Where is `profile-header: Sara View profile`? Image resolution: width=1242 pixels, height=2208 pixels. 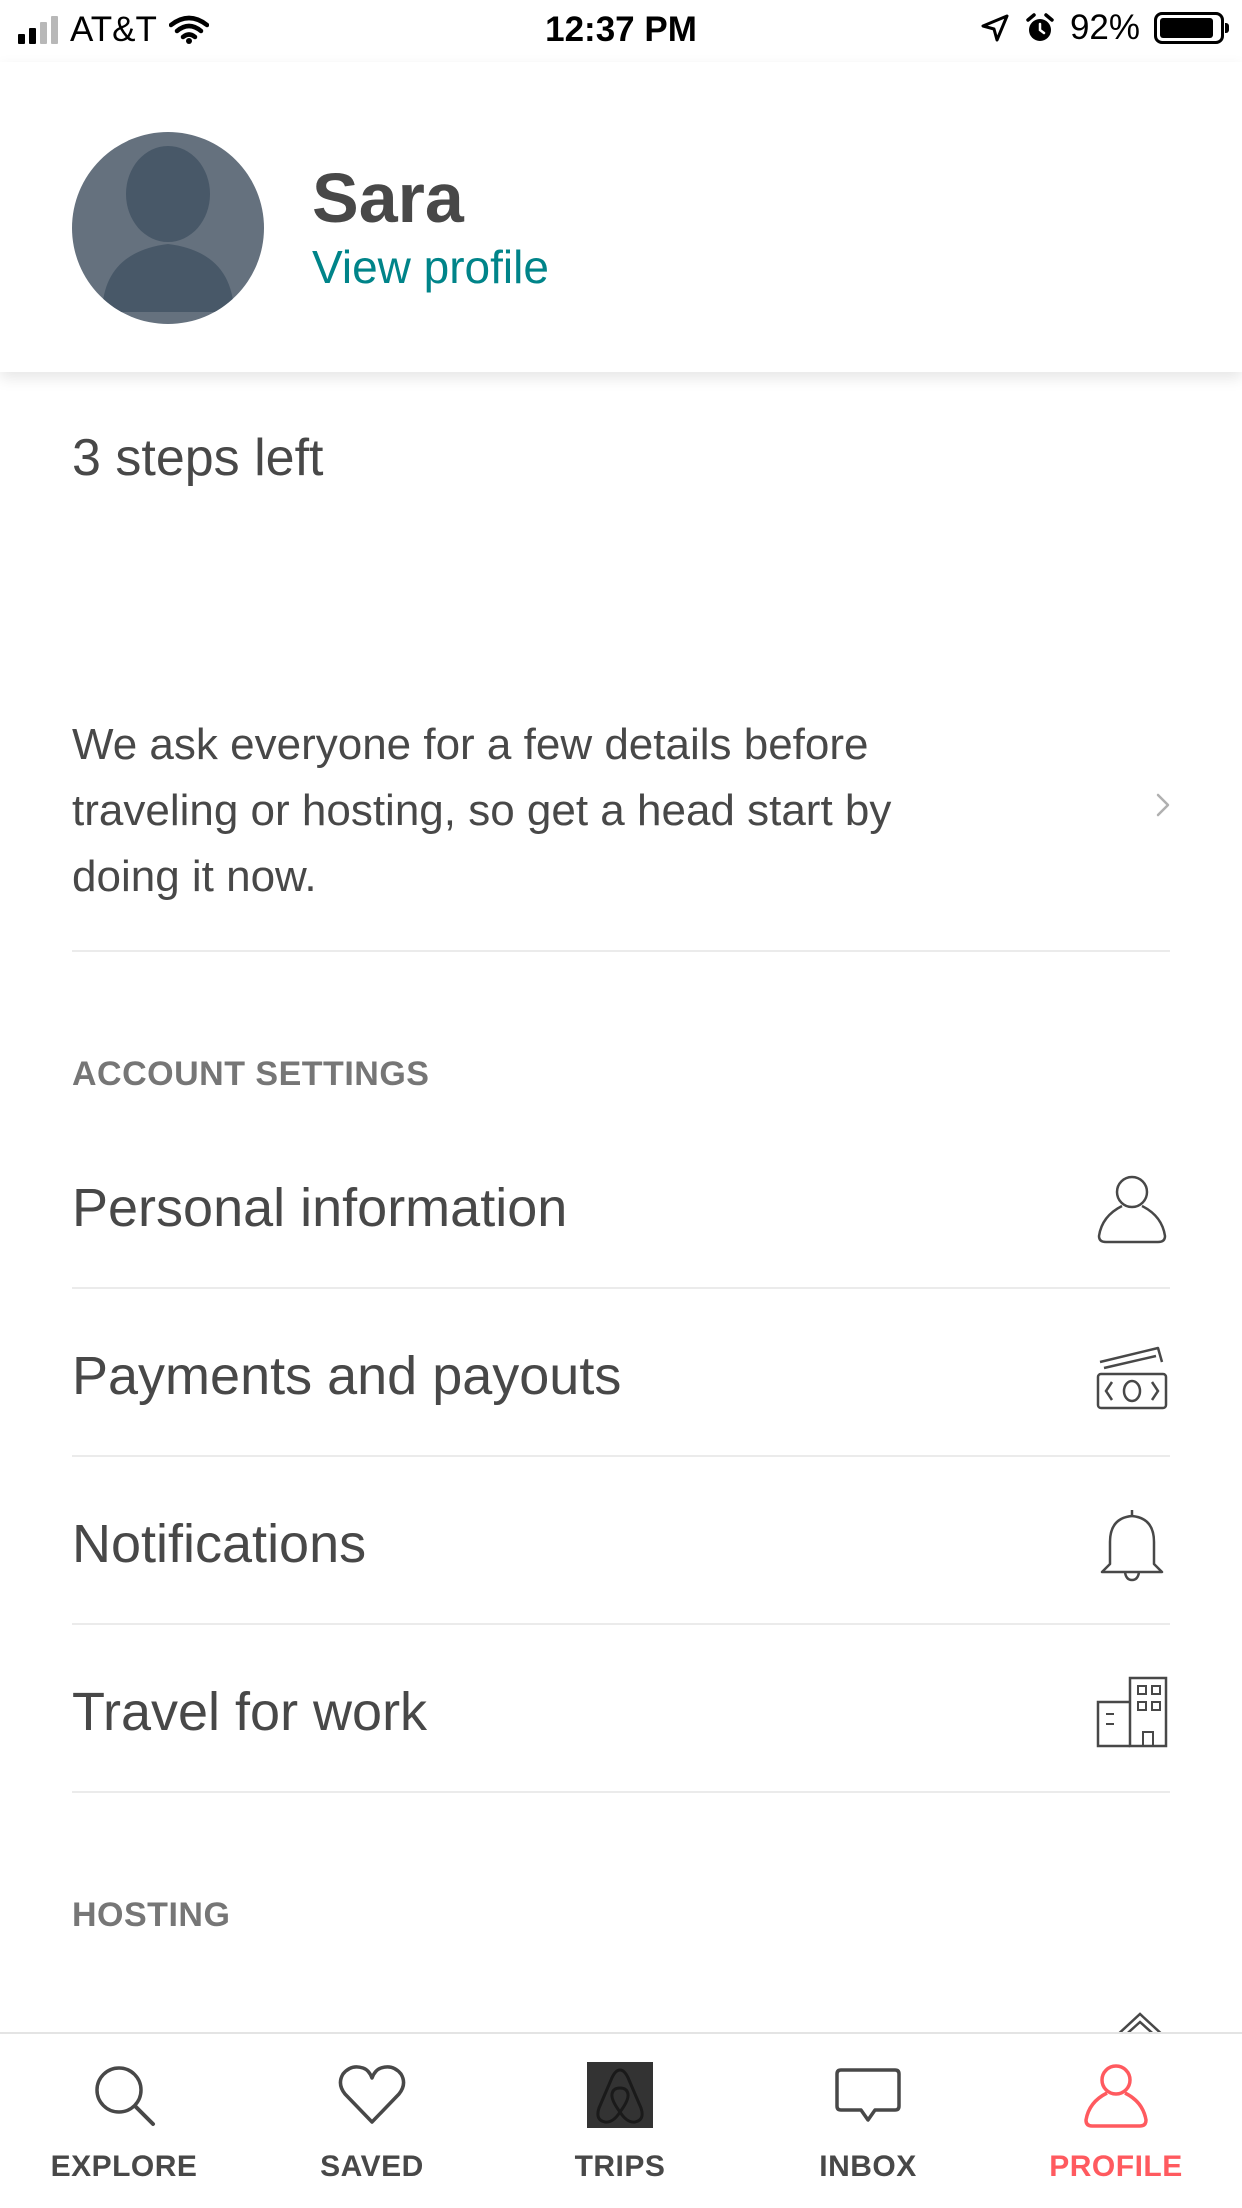
profile-header: Sara View profile is located at coordinates (621, 217).